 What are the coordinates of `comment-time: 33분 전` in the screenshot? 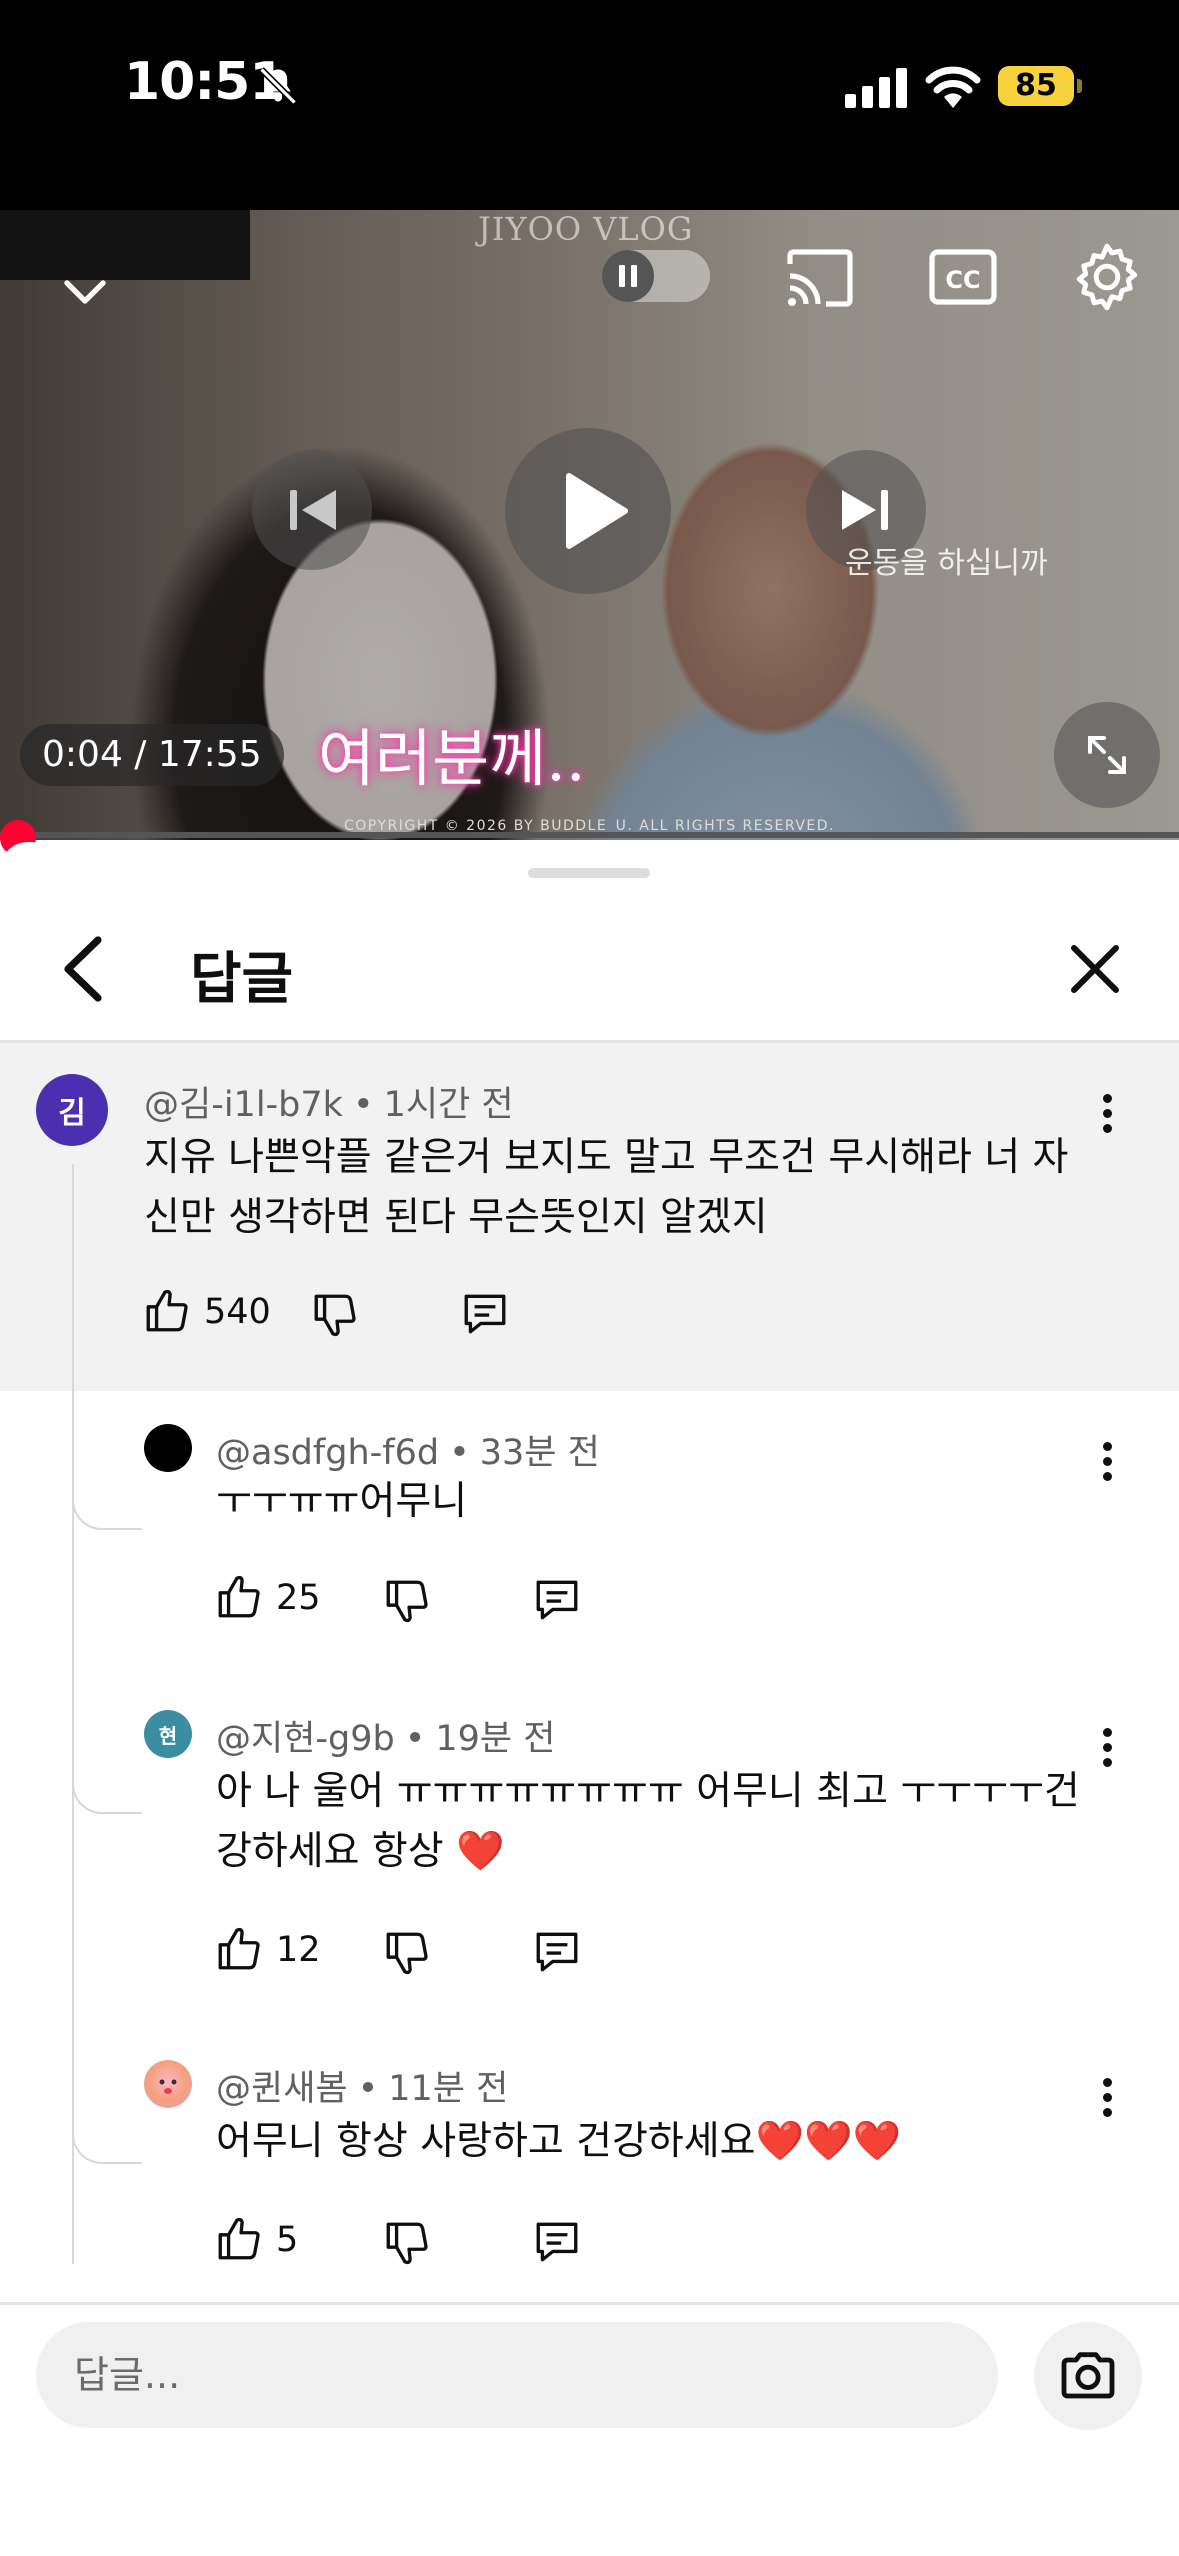 It's located at (539, 1453).